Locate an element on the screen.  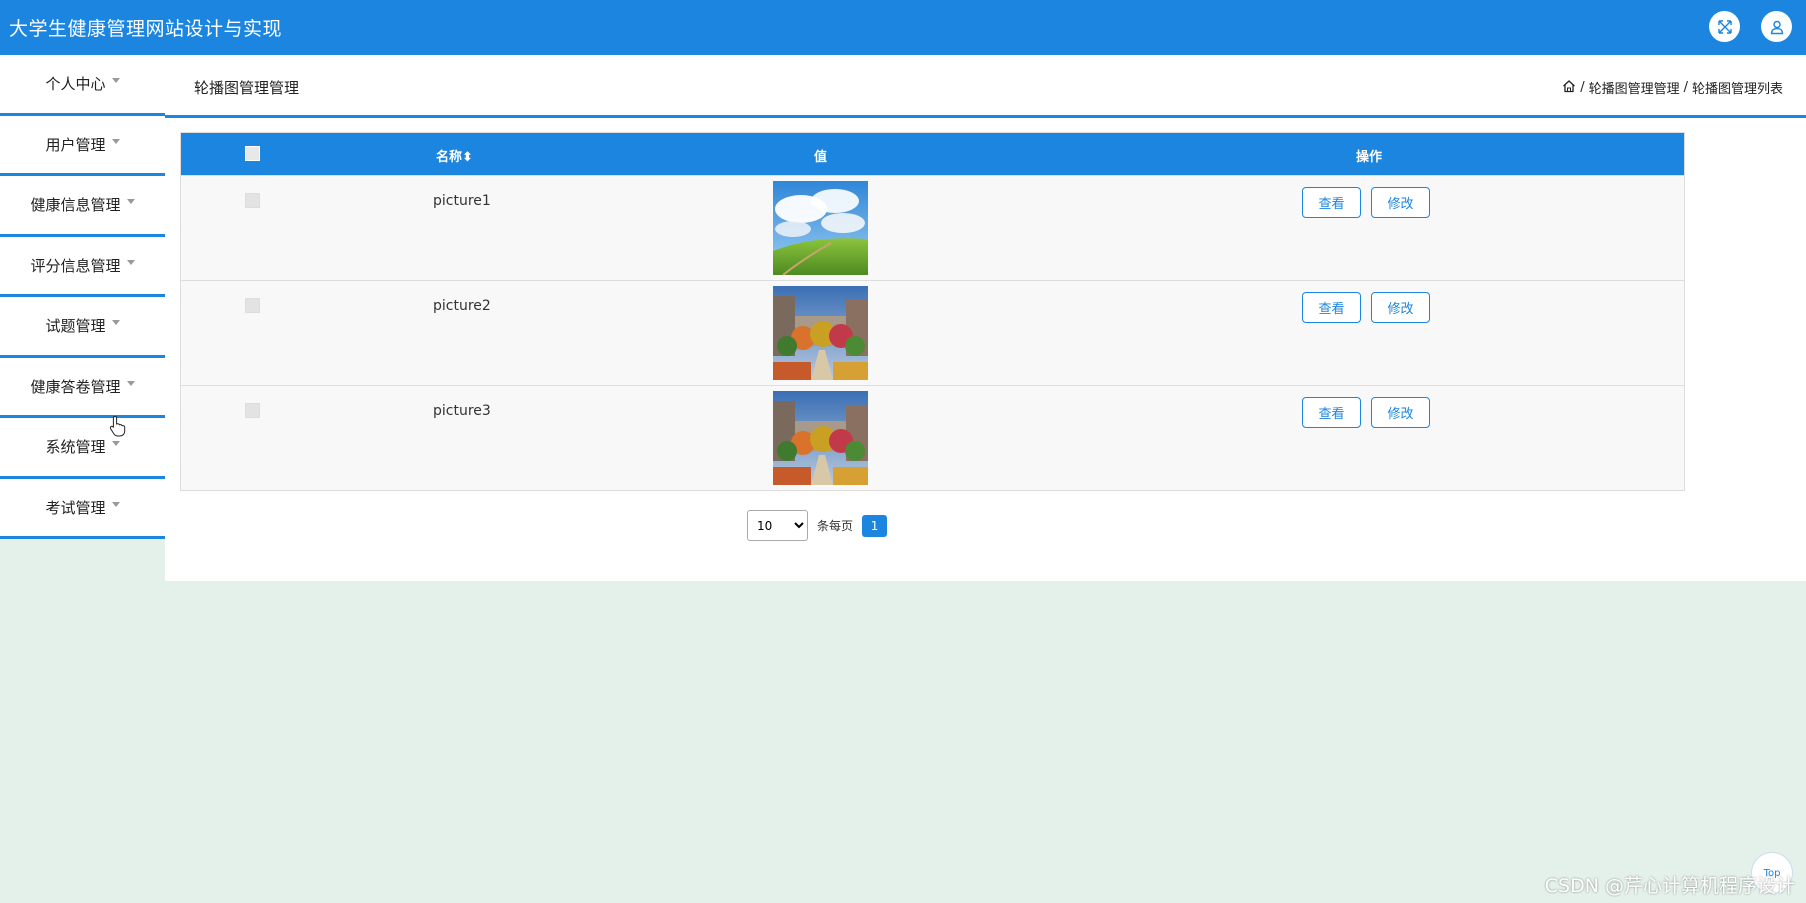
sidebar-item-label: 考试管理 is located at coordinates (75, 507).